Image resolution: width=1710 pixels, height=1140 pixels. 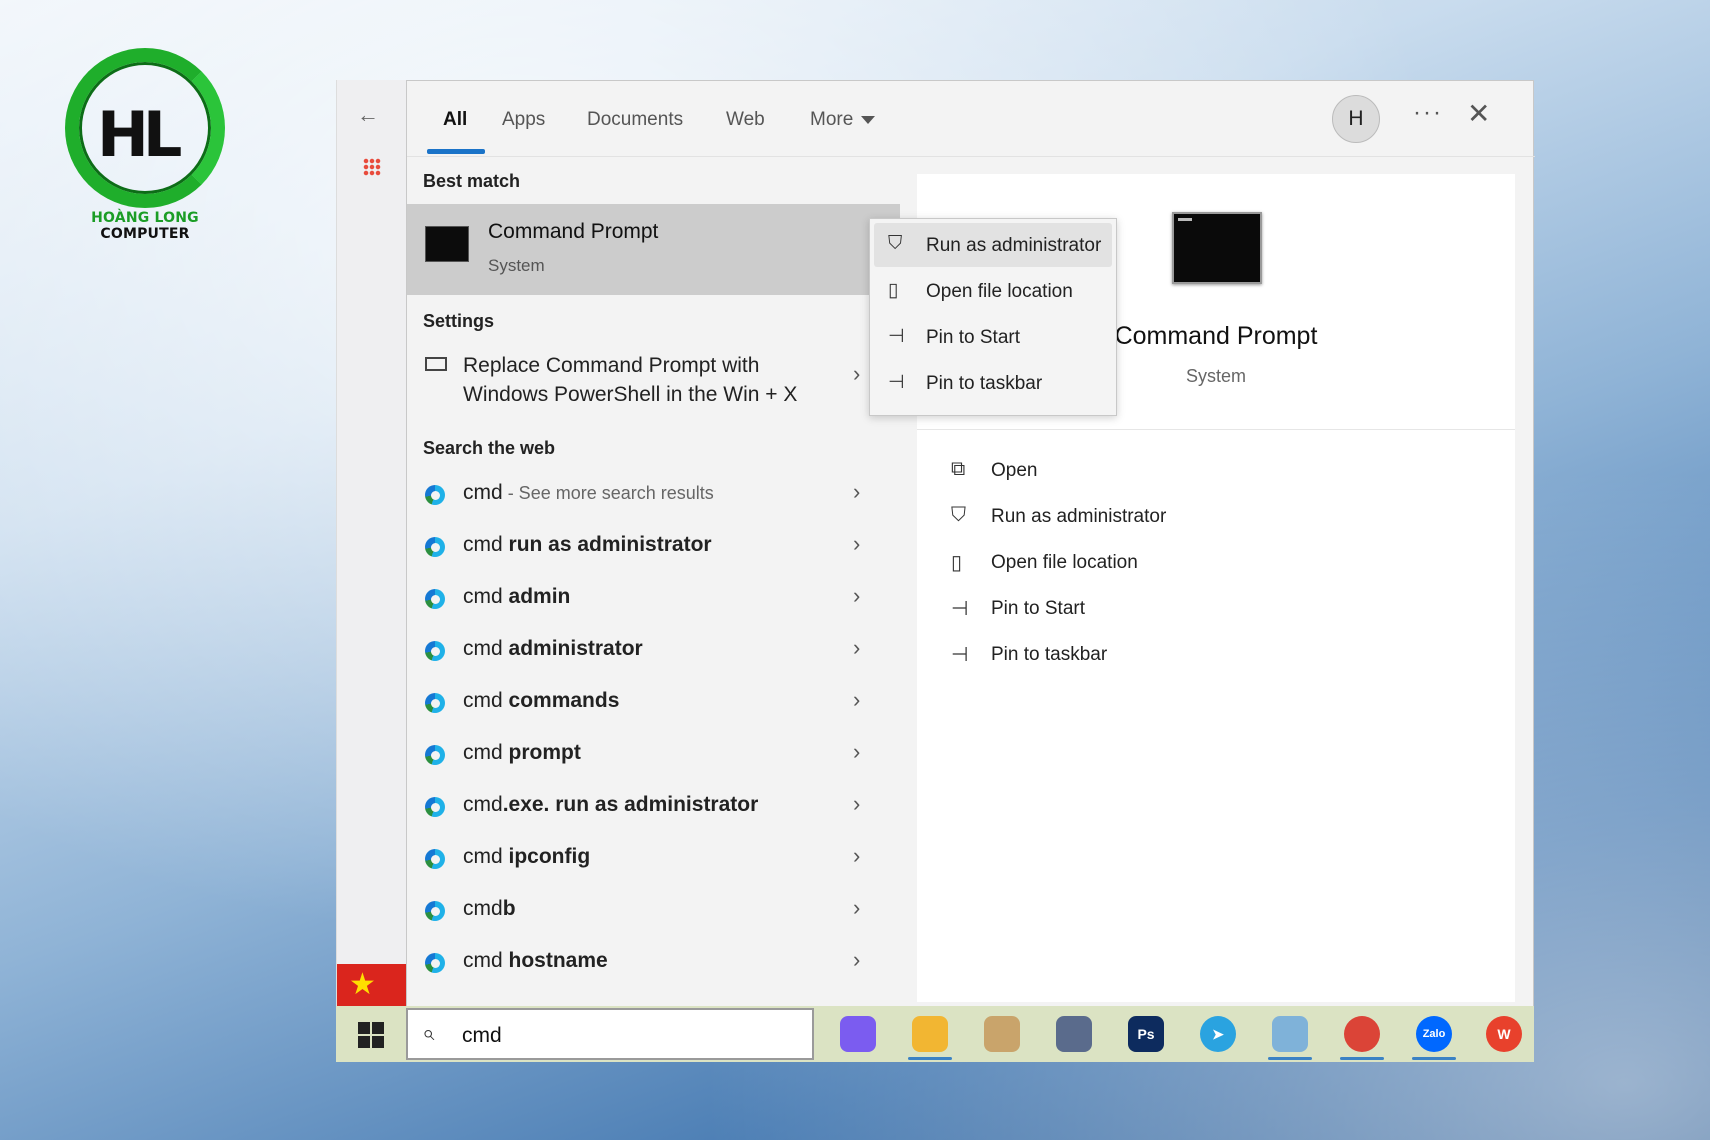 What do you see at coordinates (523, 120) in the screenshot?
I see `tab-apps: Apps` at bounding box center [523, 120].